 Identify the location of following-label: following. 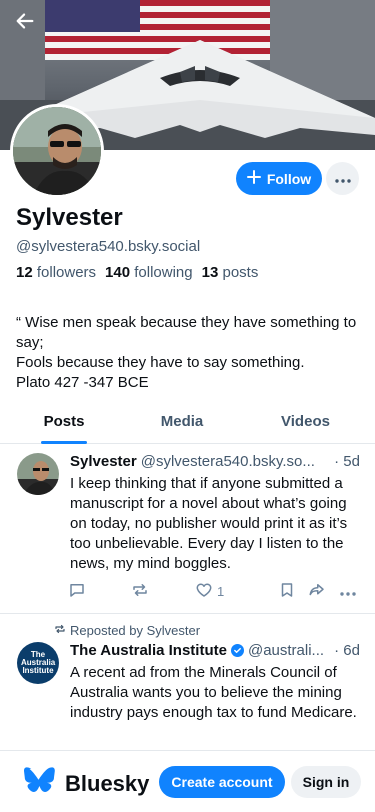
(163, 272).